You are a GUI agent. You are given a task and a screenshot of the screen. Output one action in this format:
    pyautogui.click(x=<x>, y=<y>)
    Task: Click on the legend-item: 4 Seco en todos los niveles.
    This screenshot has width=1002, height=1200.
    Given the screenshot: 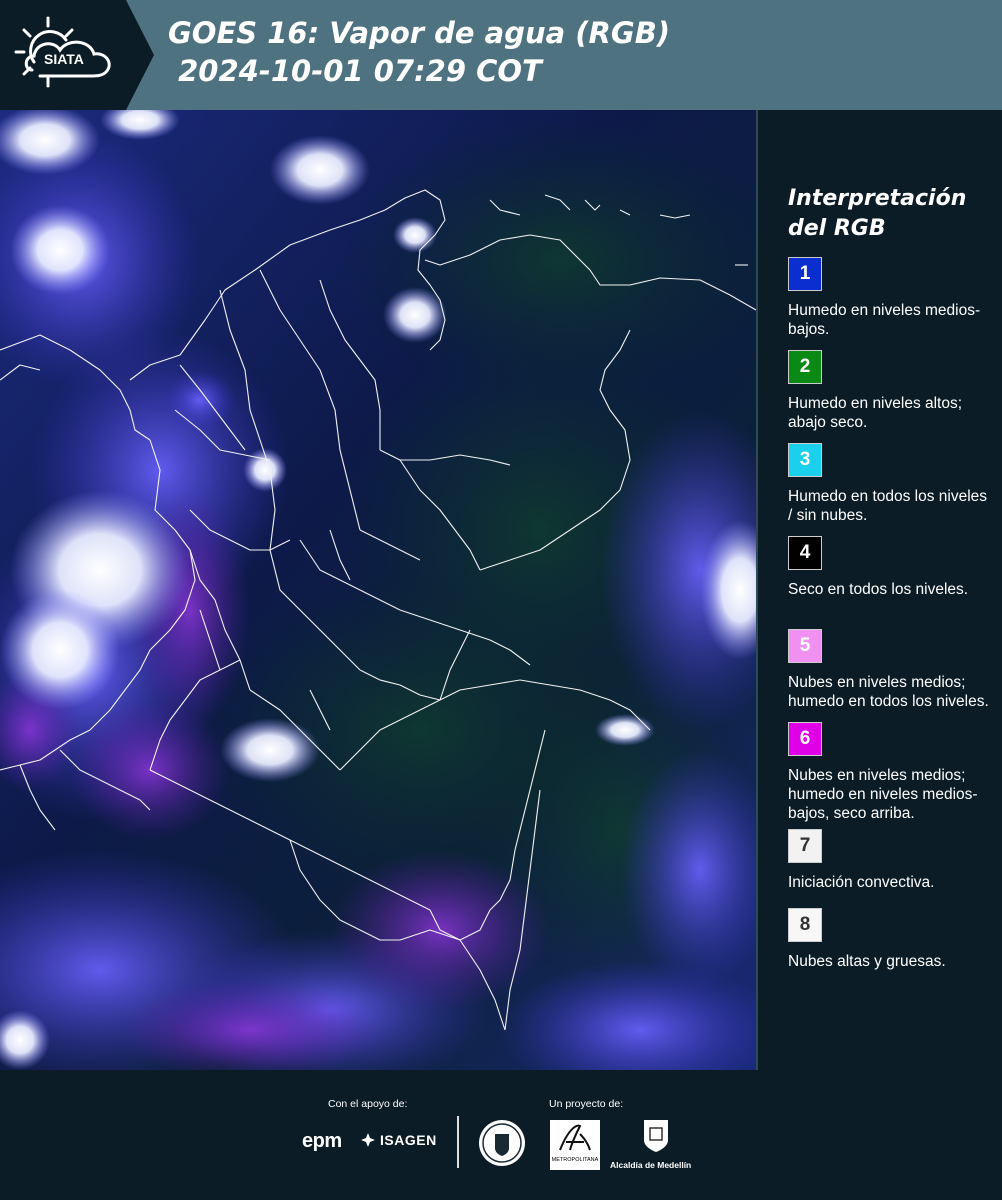 What is the action you would take?
    pyautogui.click(x=890, y=567)
    